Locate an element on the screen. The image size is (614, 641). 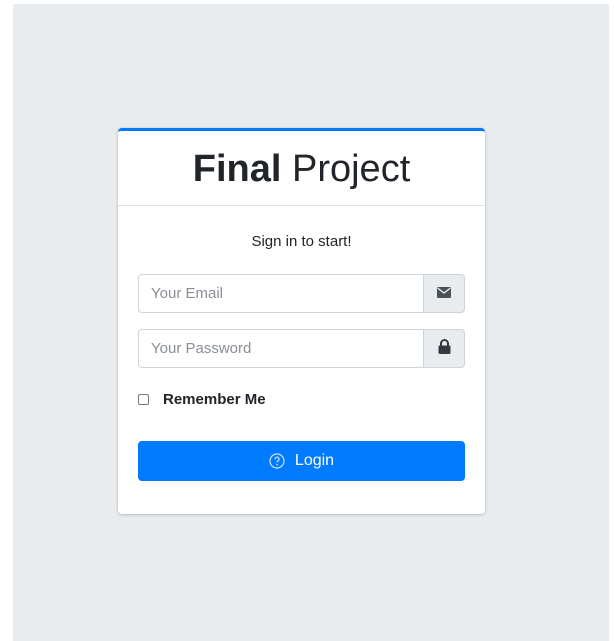
email-field is located at coordinates (280, 293).